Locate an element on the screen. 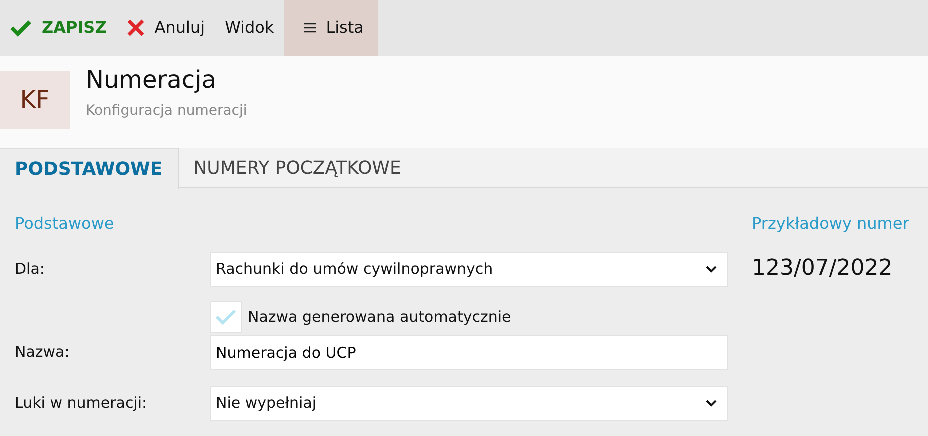  checkbox-label: Nazwa generowana automatycznie is located at coordinates (380, 317).